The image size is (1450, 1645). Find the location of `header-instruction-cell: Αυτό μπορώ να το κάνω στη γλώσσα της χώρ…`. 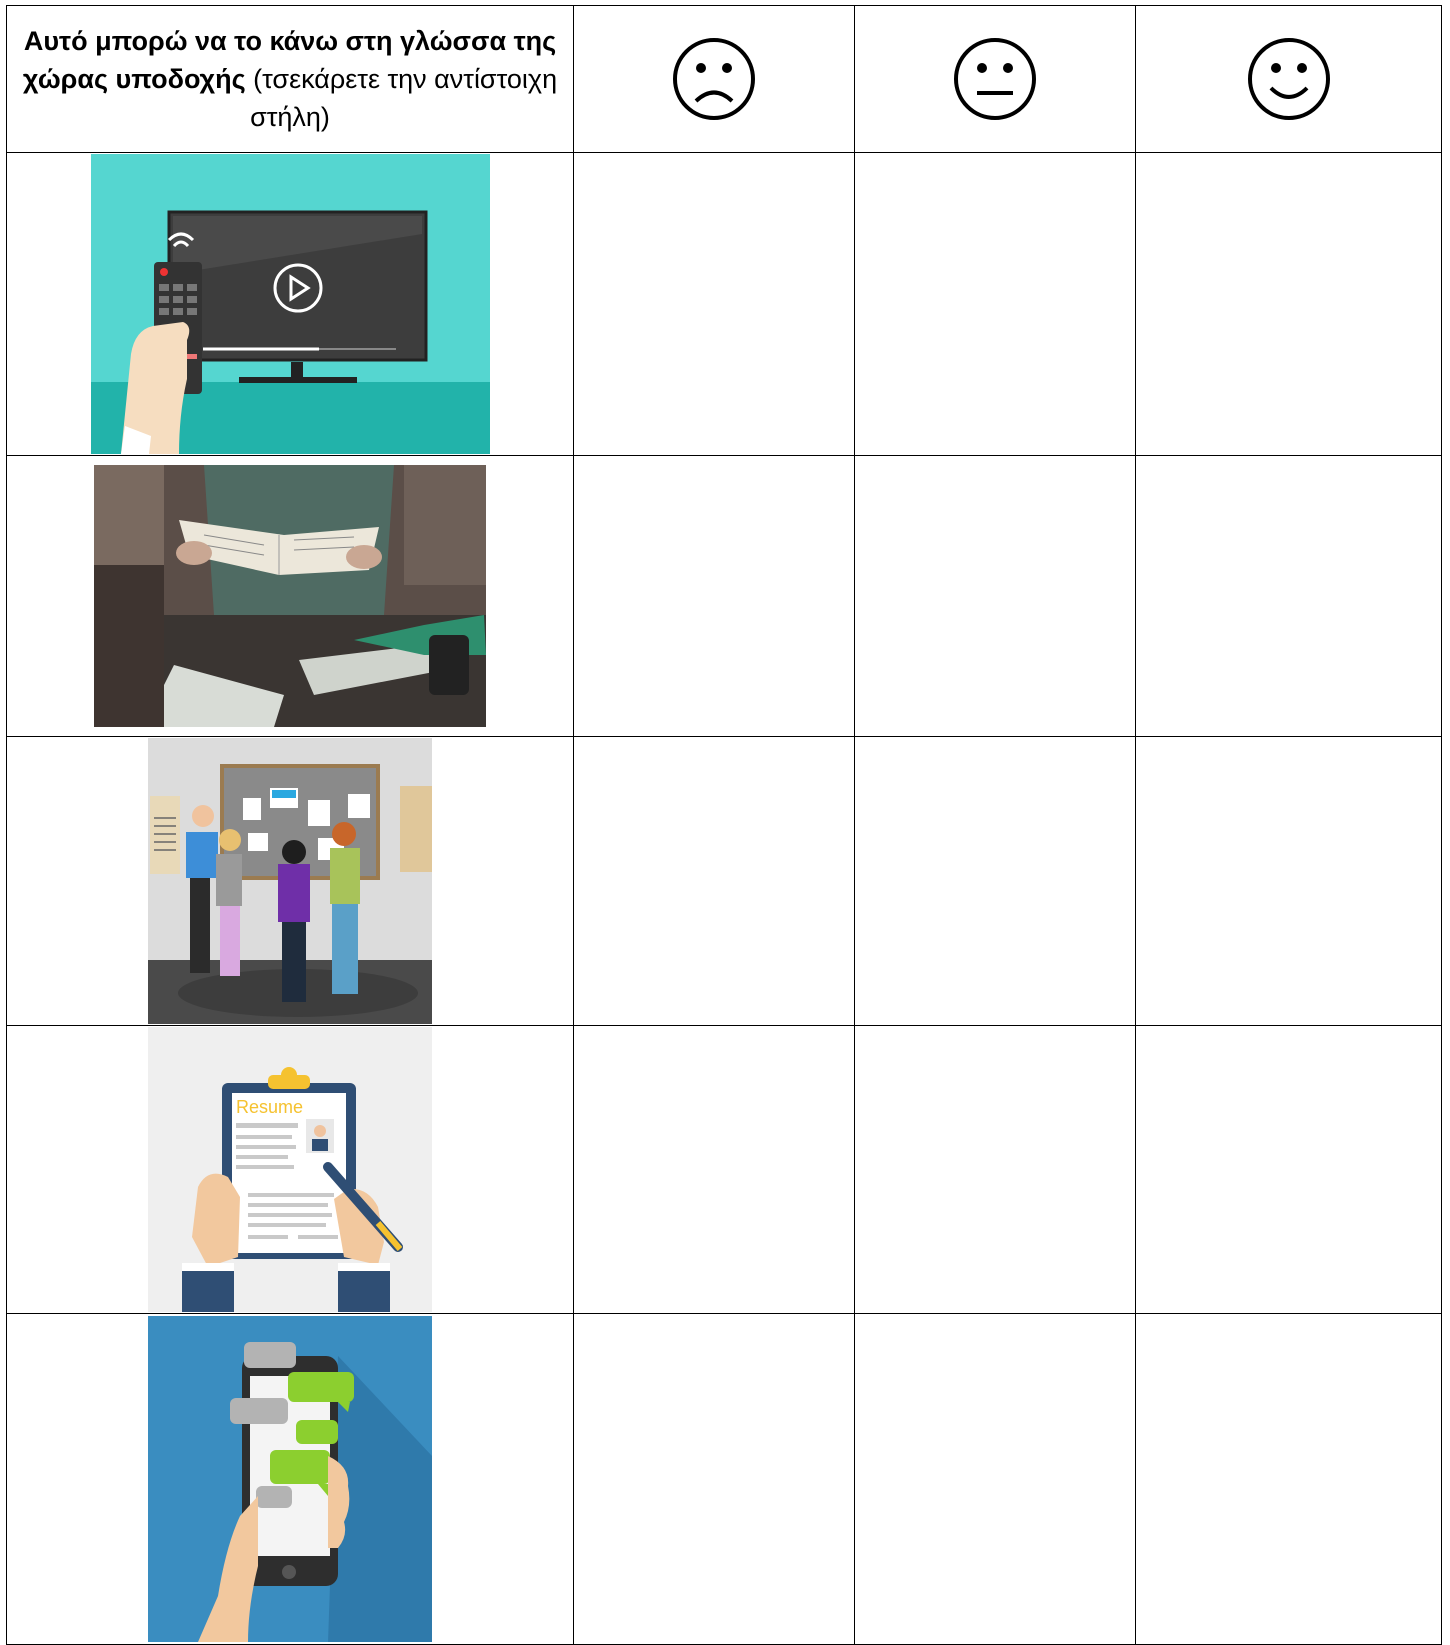

header-instruction-cell: Αυτό μπορώ να το κάνω στη γλώσσα της χώρ… is located at coordinates (290, 79).